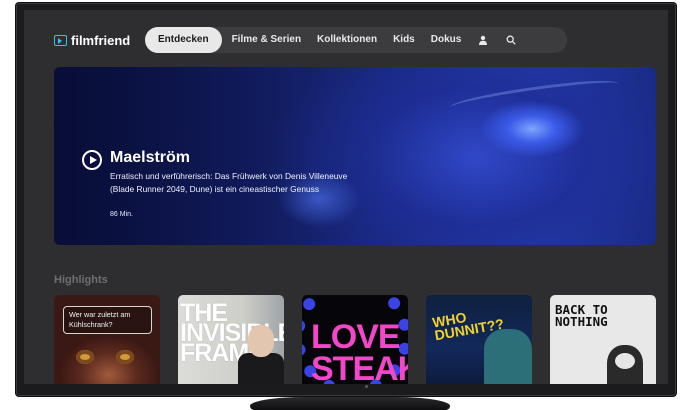 Image resolution: width=692 pixels, height=410 pixels. What do you see at coordinates (101, 40) in the screenshot?
I see `brand-name: filmfriend` at bounding box center [101, 40].